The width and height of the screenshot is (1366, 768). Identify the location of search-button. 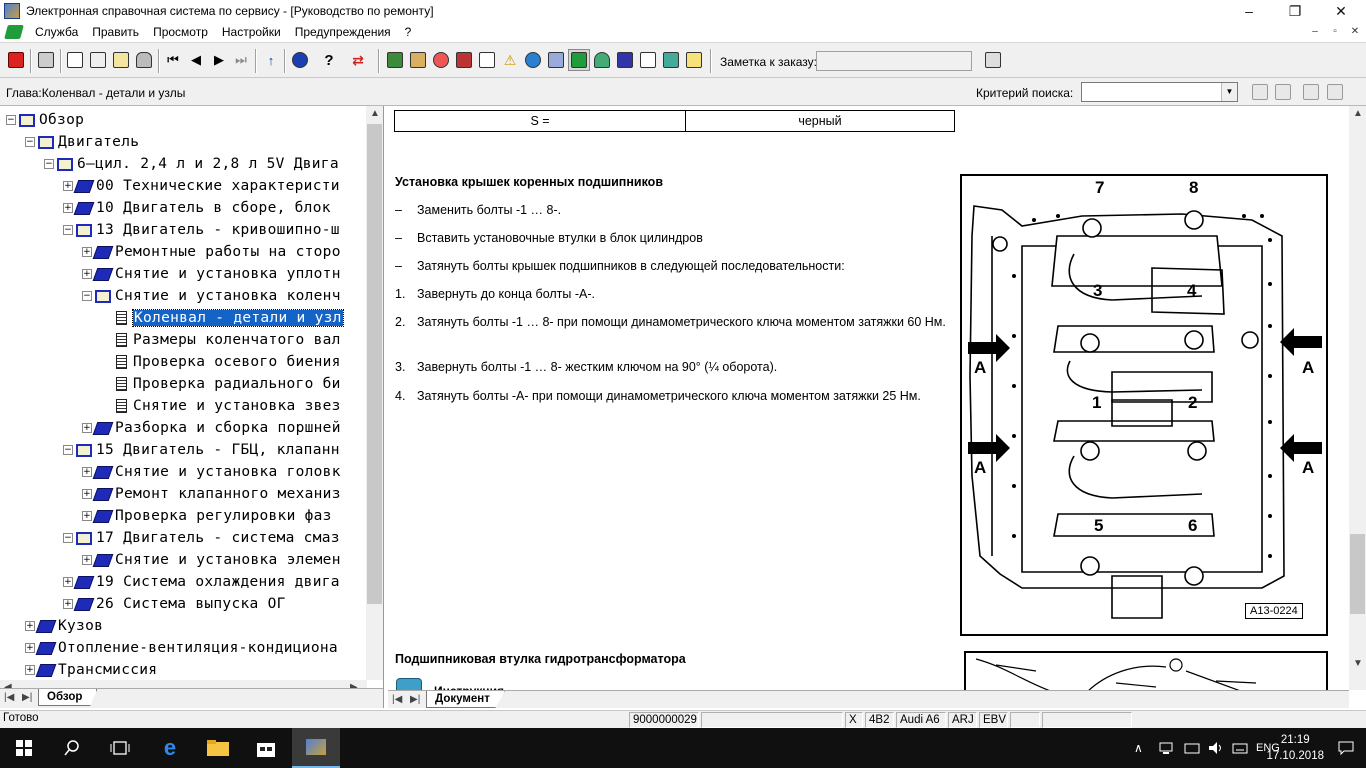
(1260, 92).